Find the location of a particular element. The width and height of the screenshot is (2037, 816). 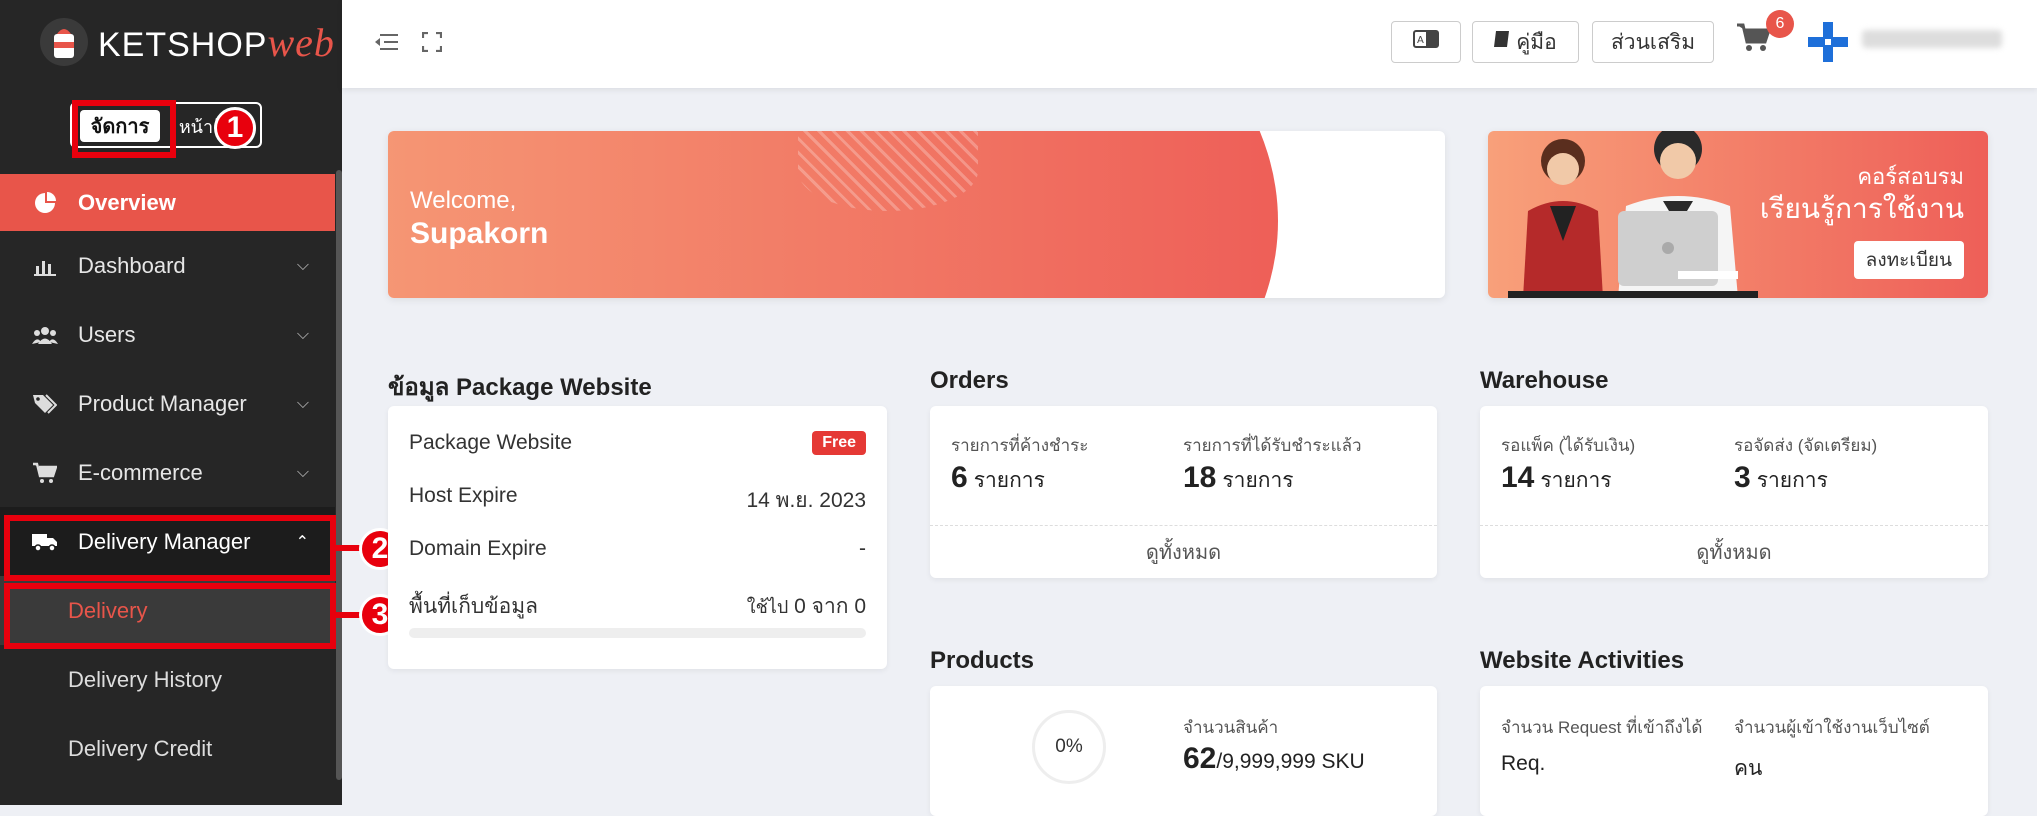

cart-icon is located at coordinates (45, 473).